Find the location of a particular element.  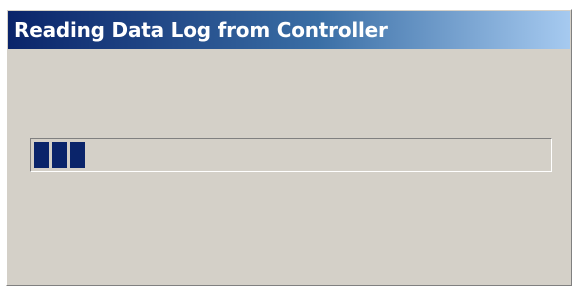

progress-fill is located at coordinates (291, 155).